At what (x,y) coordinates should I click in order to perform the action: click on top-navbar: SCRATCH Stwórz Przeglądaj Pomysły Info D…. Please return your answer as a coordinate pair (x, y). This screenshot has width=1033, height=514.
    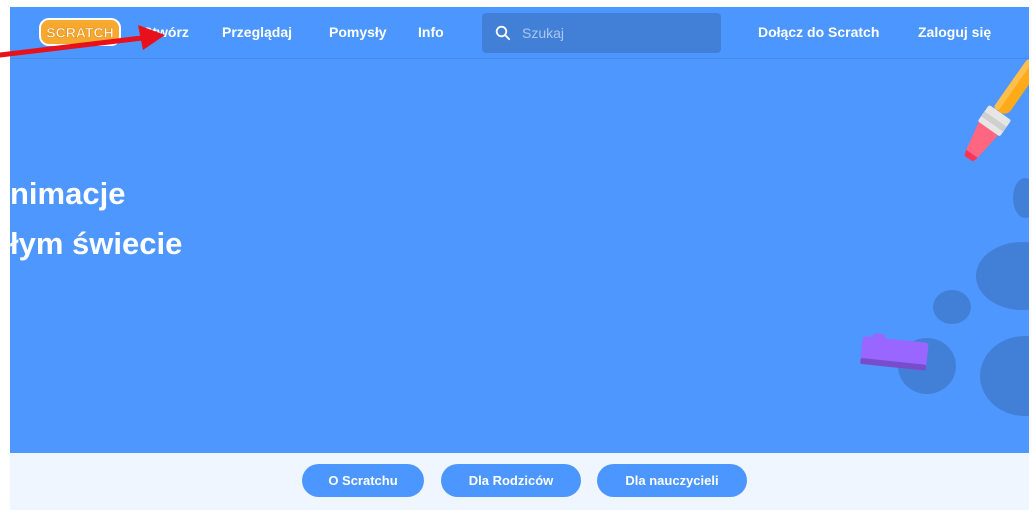
    Looking at the image, I should click on (519, 32).